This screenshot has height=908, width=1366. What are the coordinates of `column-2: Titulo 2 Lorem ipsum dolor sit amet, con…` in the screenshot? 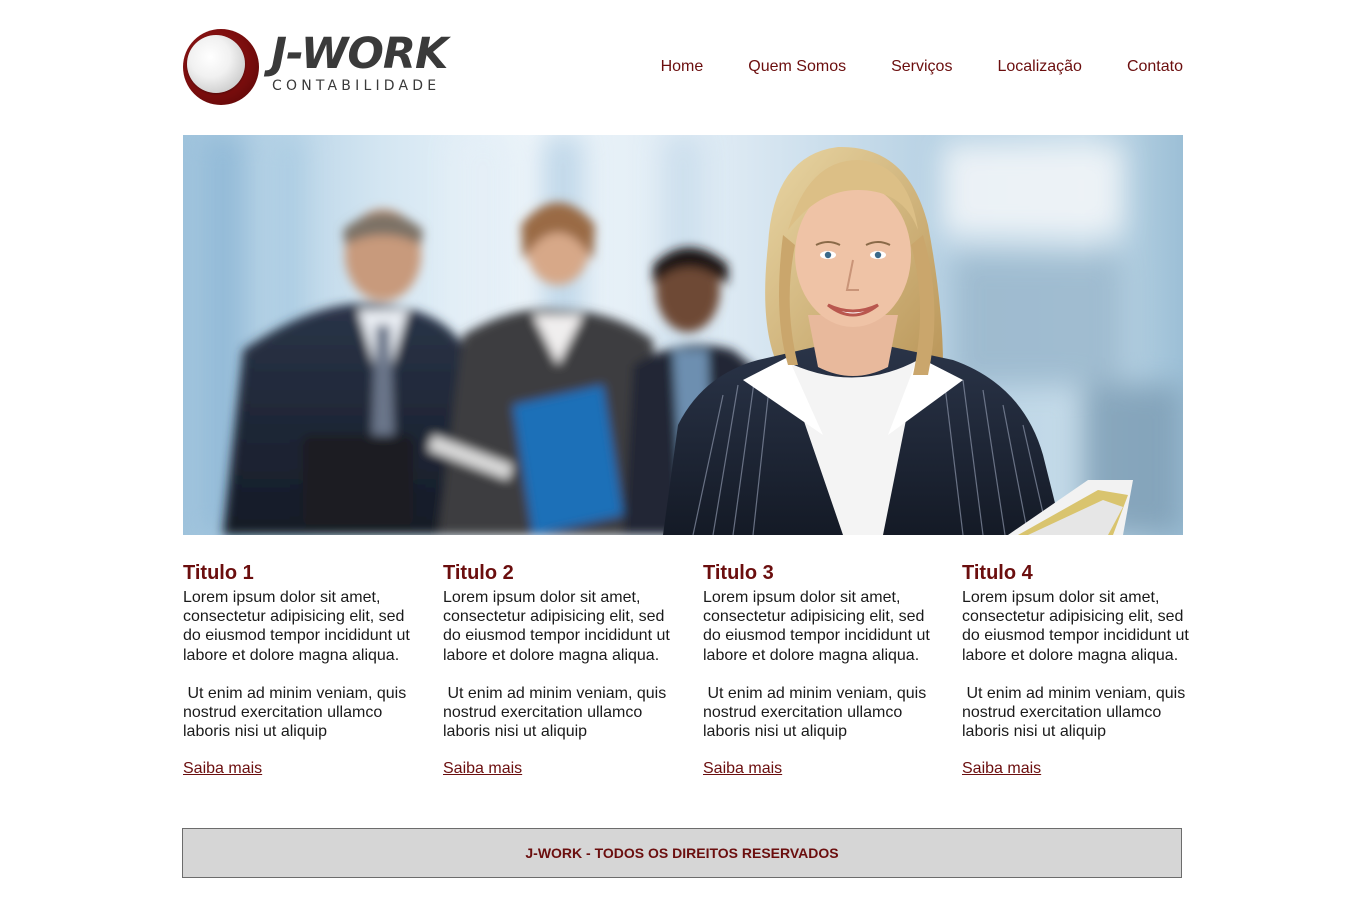 It's located at (558, 669).